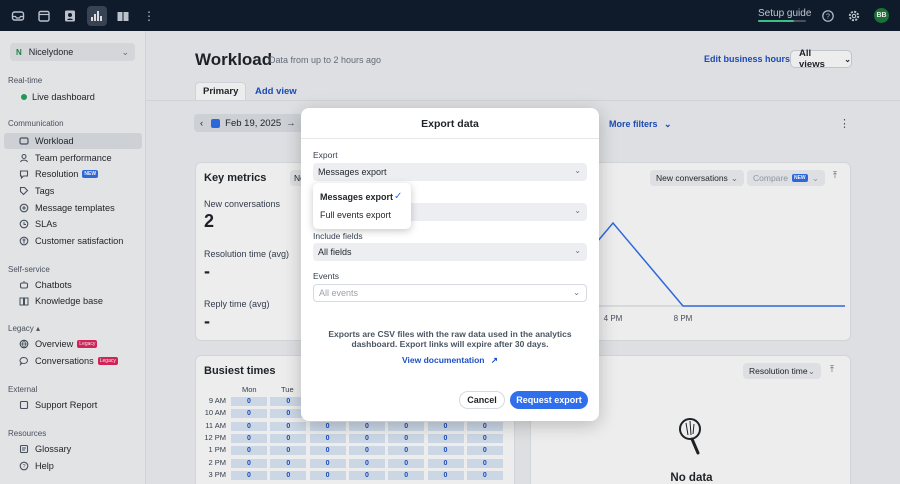  I want to click on modal-divider, so click(450, 138).